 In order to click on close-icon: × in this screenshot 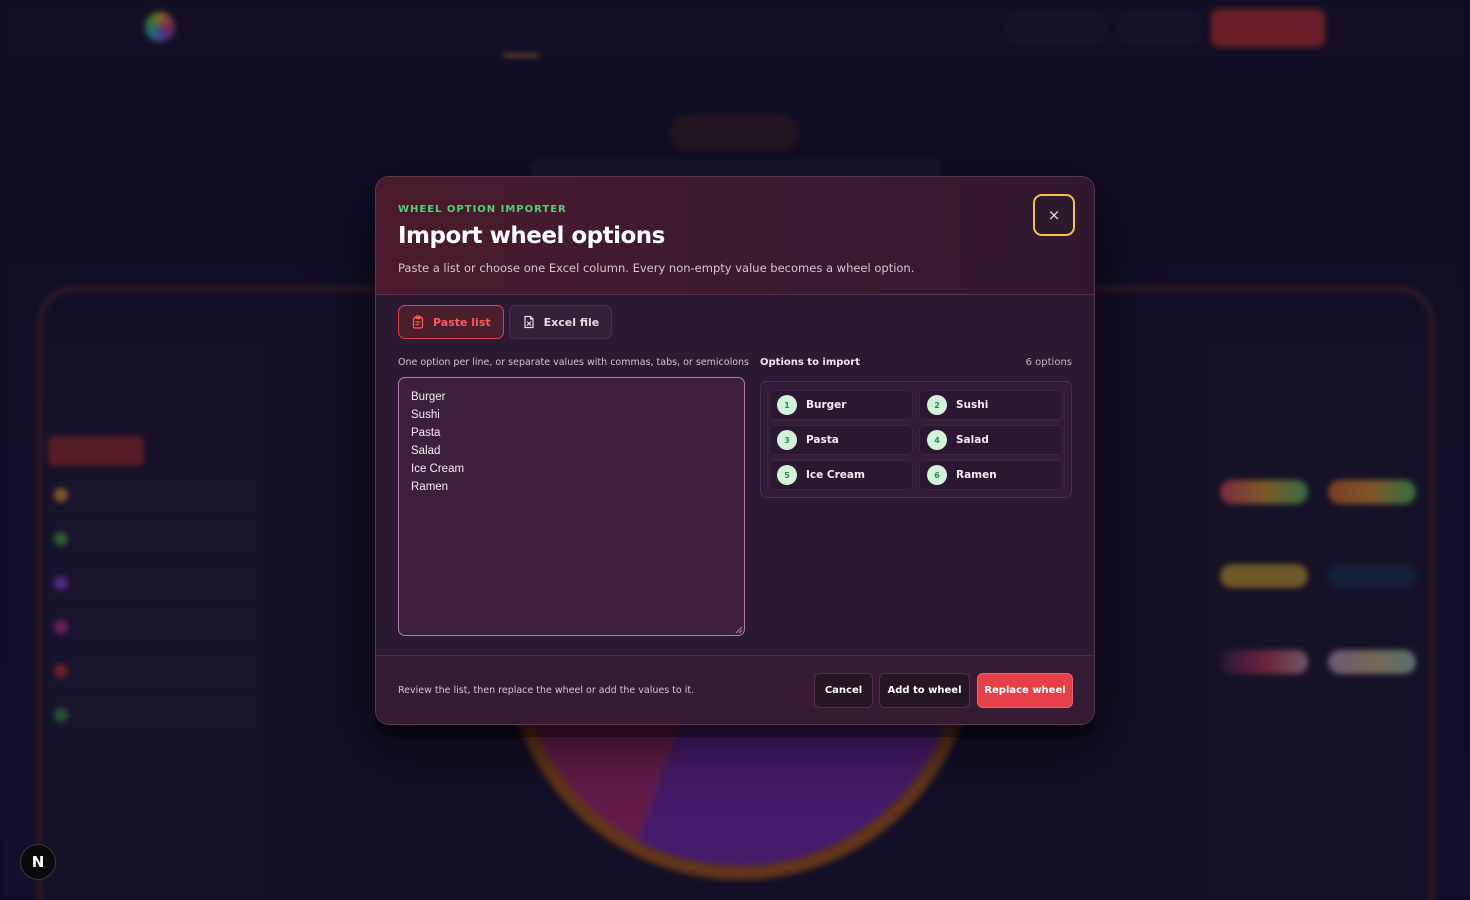, I will do `click(1054, 215)`.